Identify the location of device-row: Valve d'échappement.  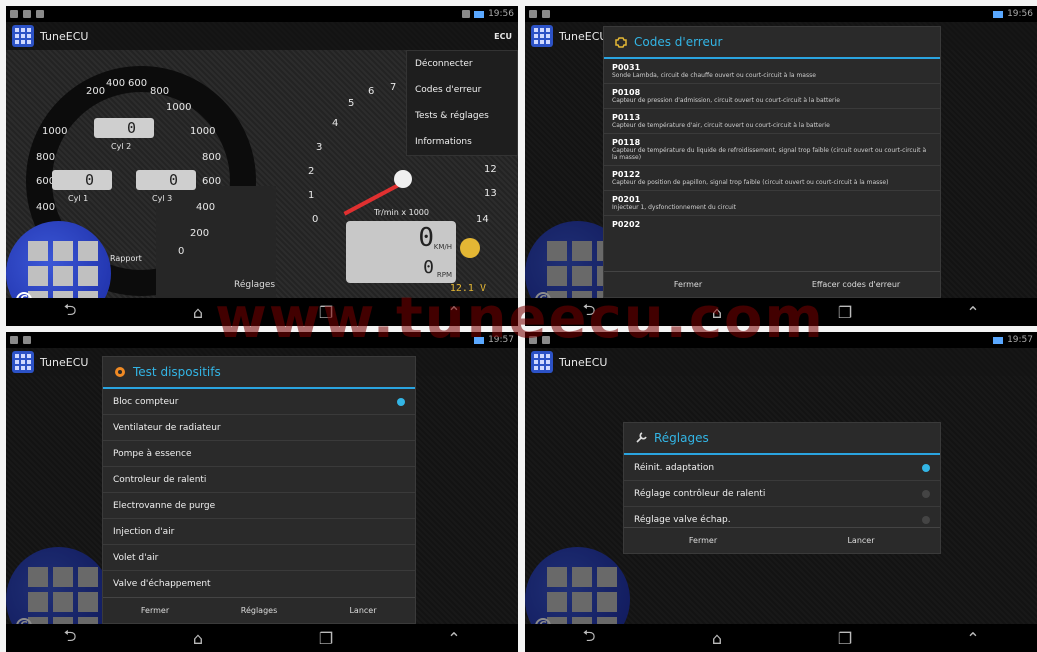
(259, 584).